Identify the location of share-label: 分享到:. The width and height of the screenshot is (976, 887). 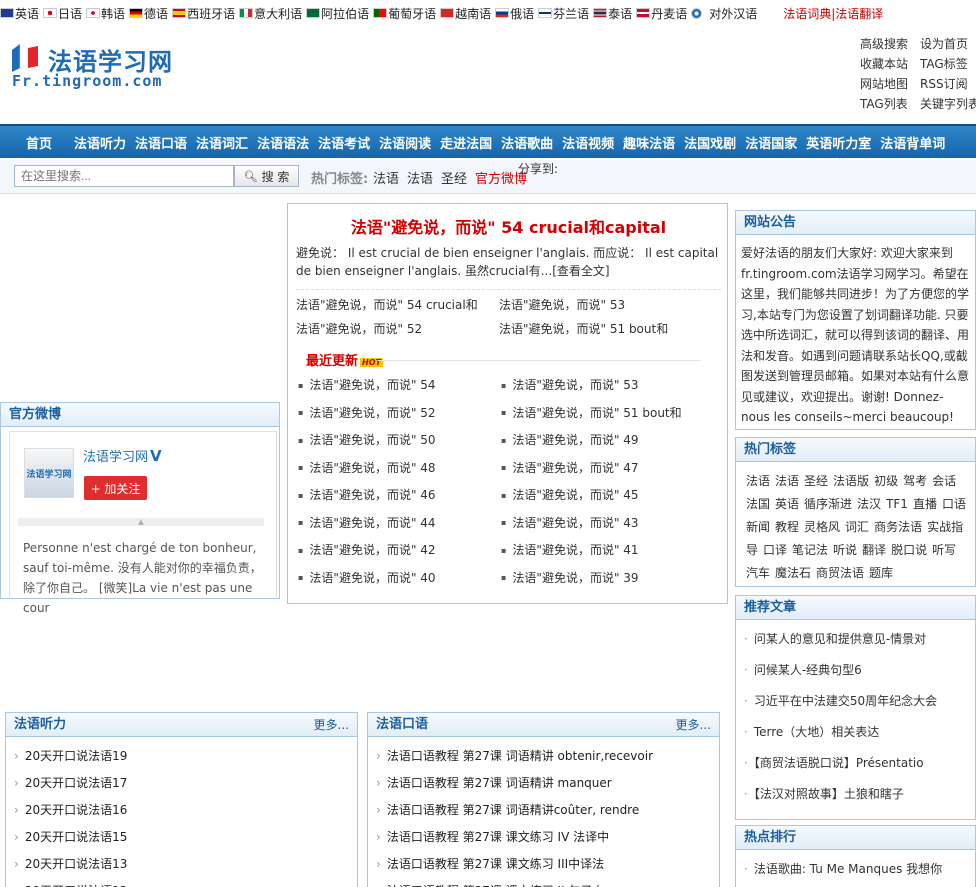
(538, 168).